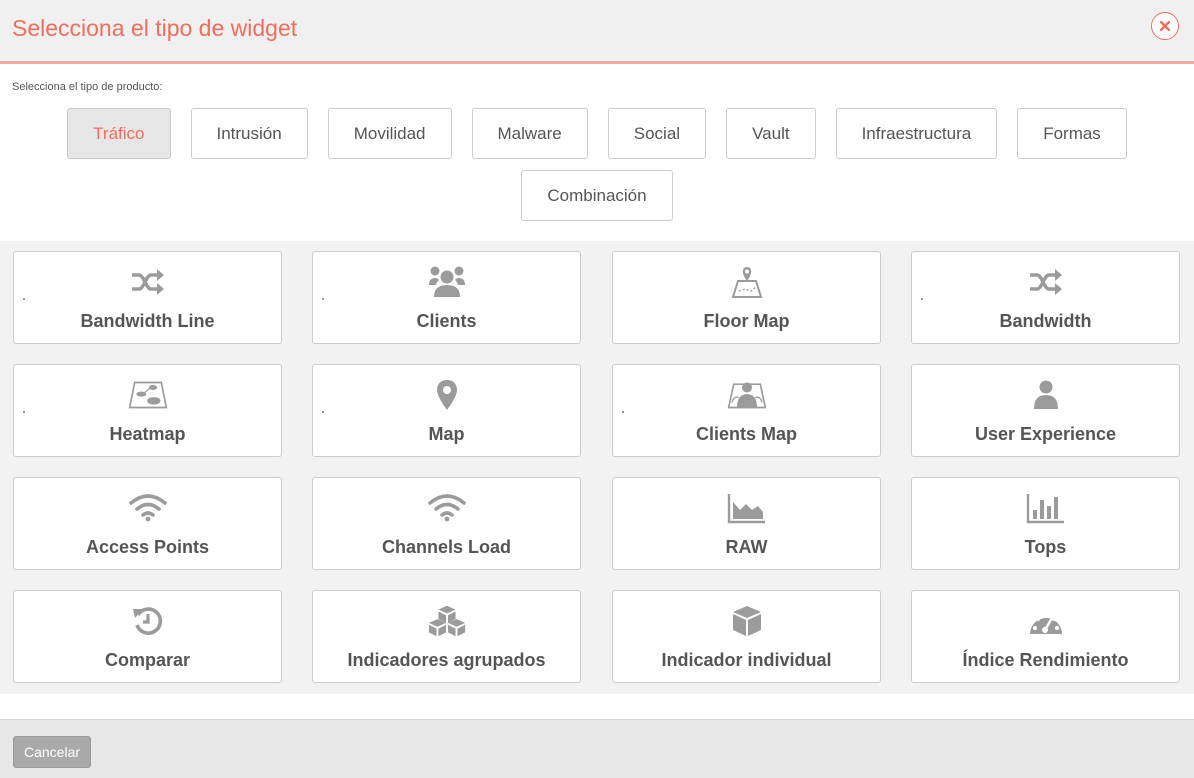 This screenshot has width=1194, height=778. Describe the element at coordinates (746, 547) in the screenshot. I see `widget-label: RAW` at that location.